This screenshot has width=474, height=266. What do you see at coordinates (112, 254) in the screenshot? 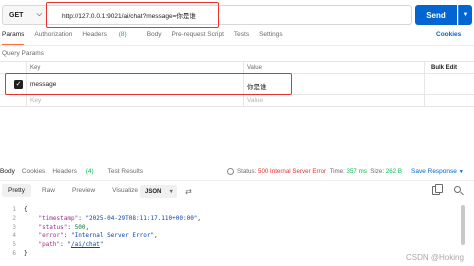
I see `code-line: }` at bounding box center [112, 254].